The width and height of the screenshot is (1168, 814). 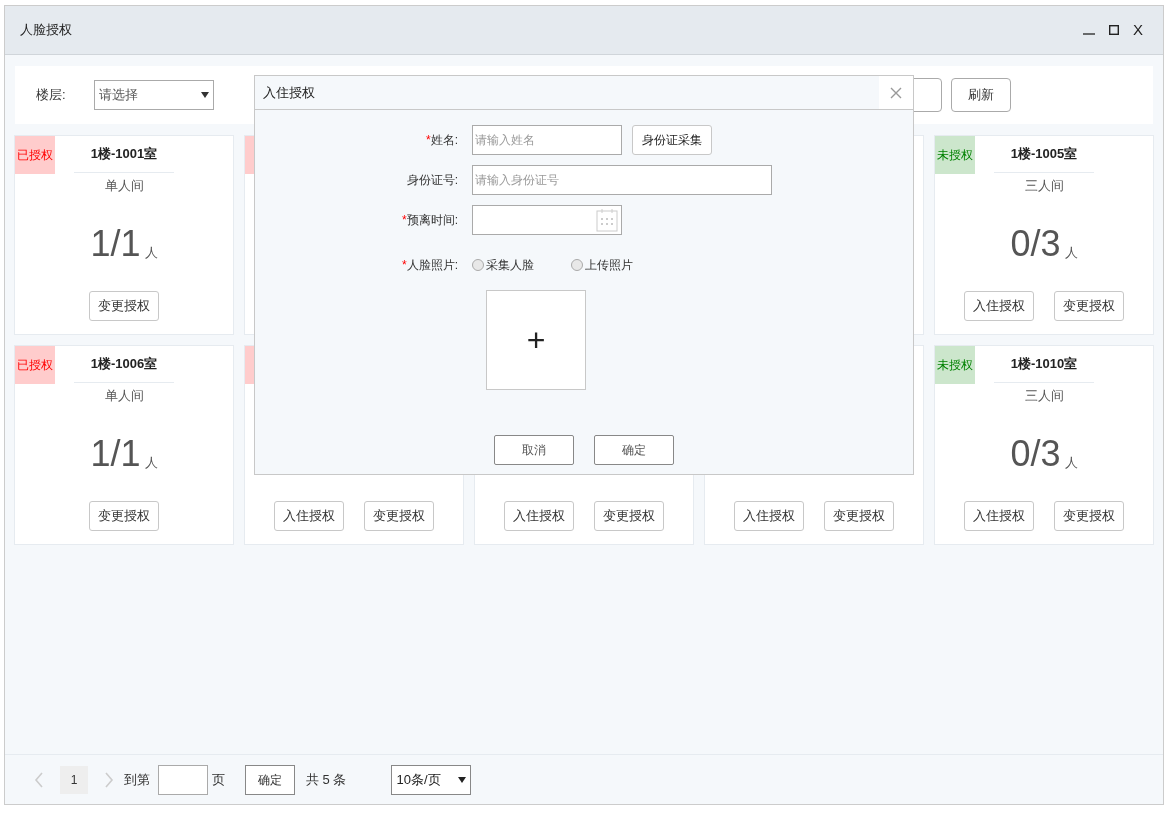 I want to click on window-title: 人脸授权, so click(x=46, y=30).